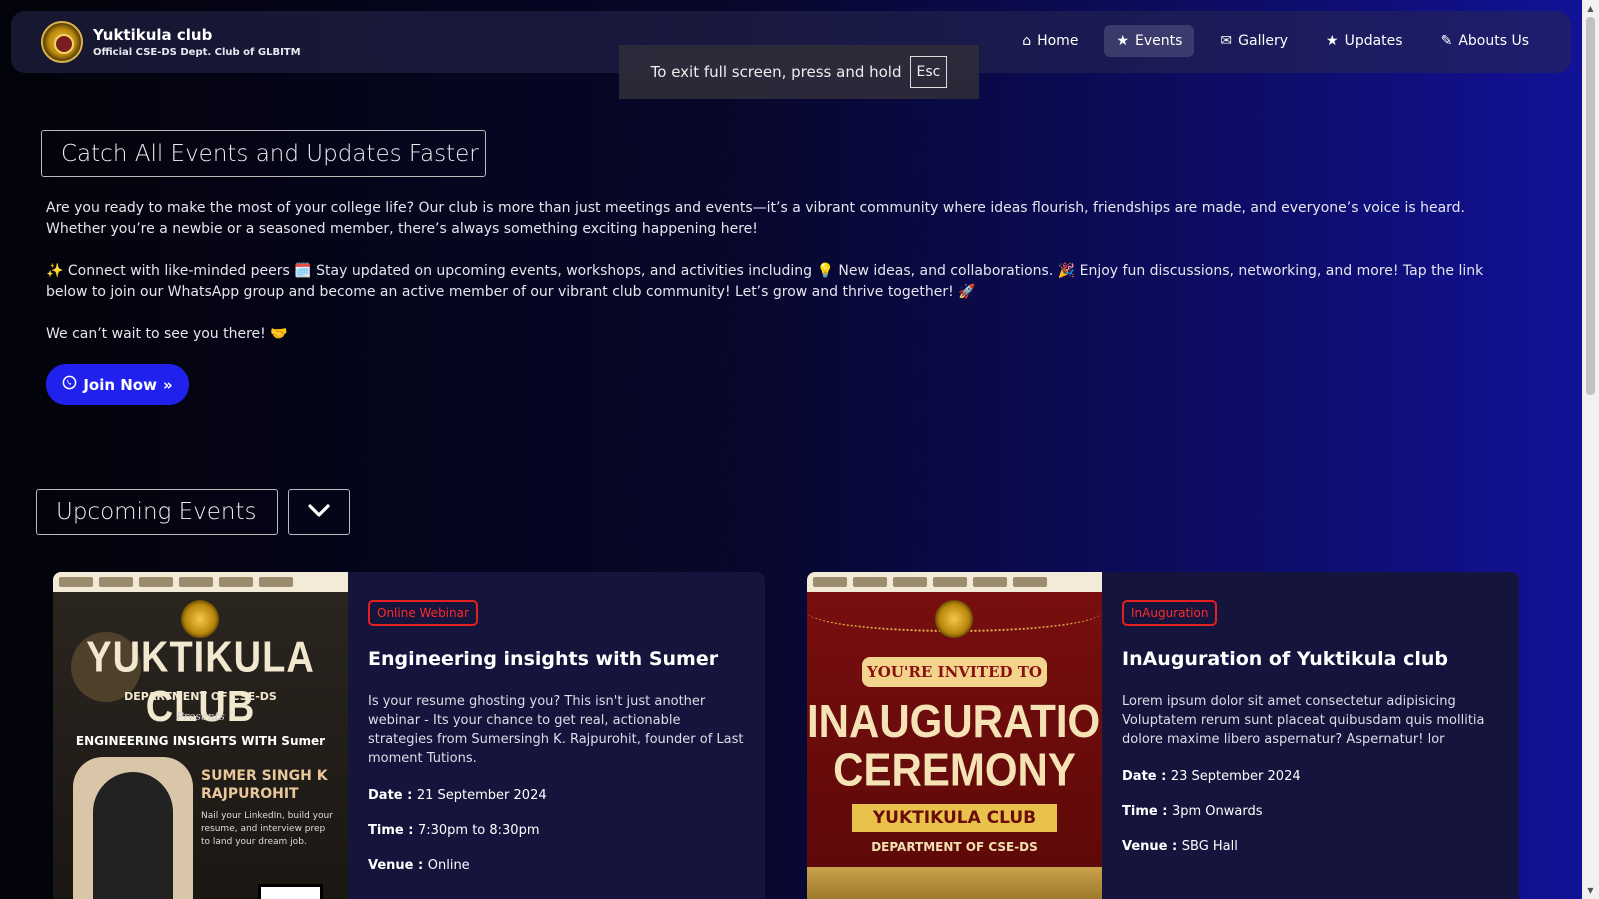 The image size is (1599, 899). What do you see at coordinates (290, 891) in the screenshot?
I see `qr-code-icon` at bounding box center [290, 891].